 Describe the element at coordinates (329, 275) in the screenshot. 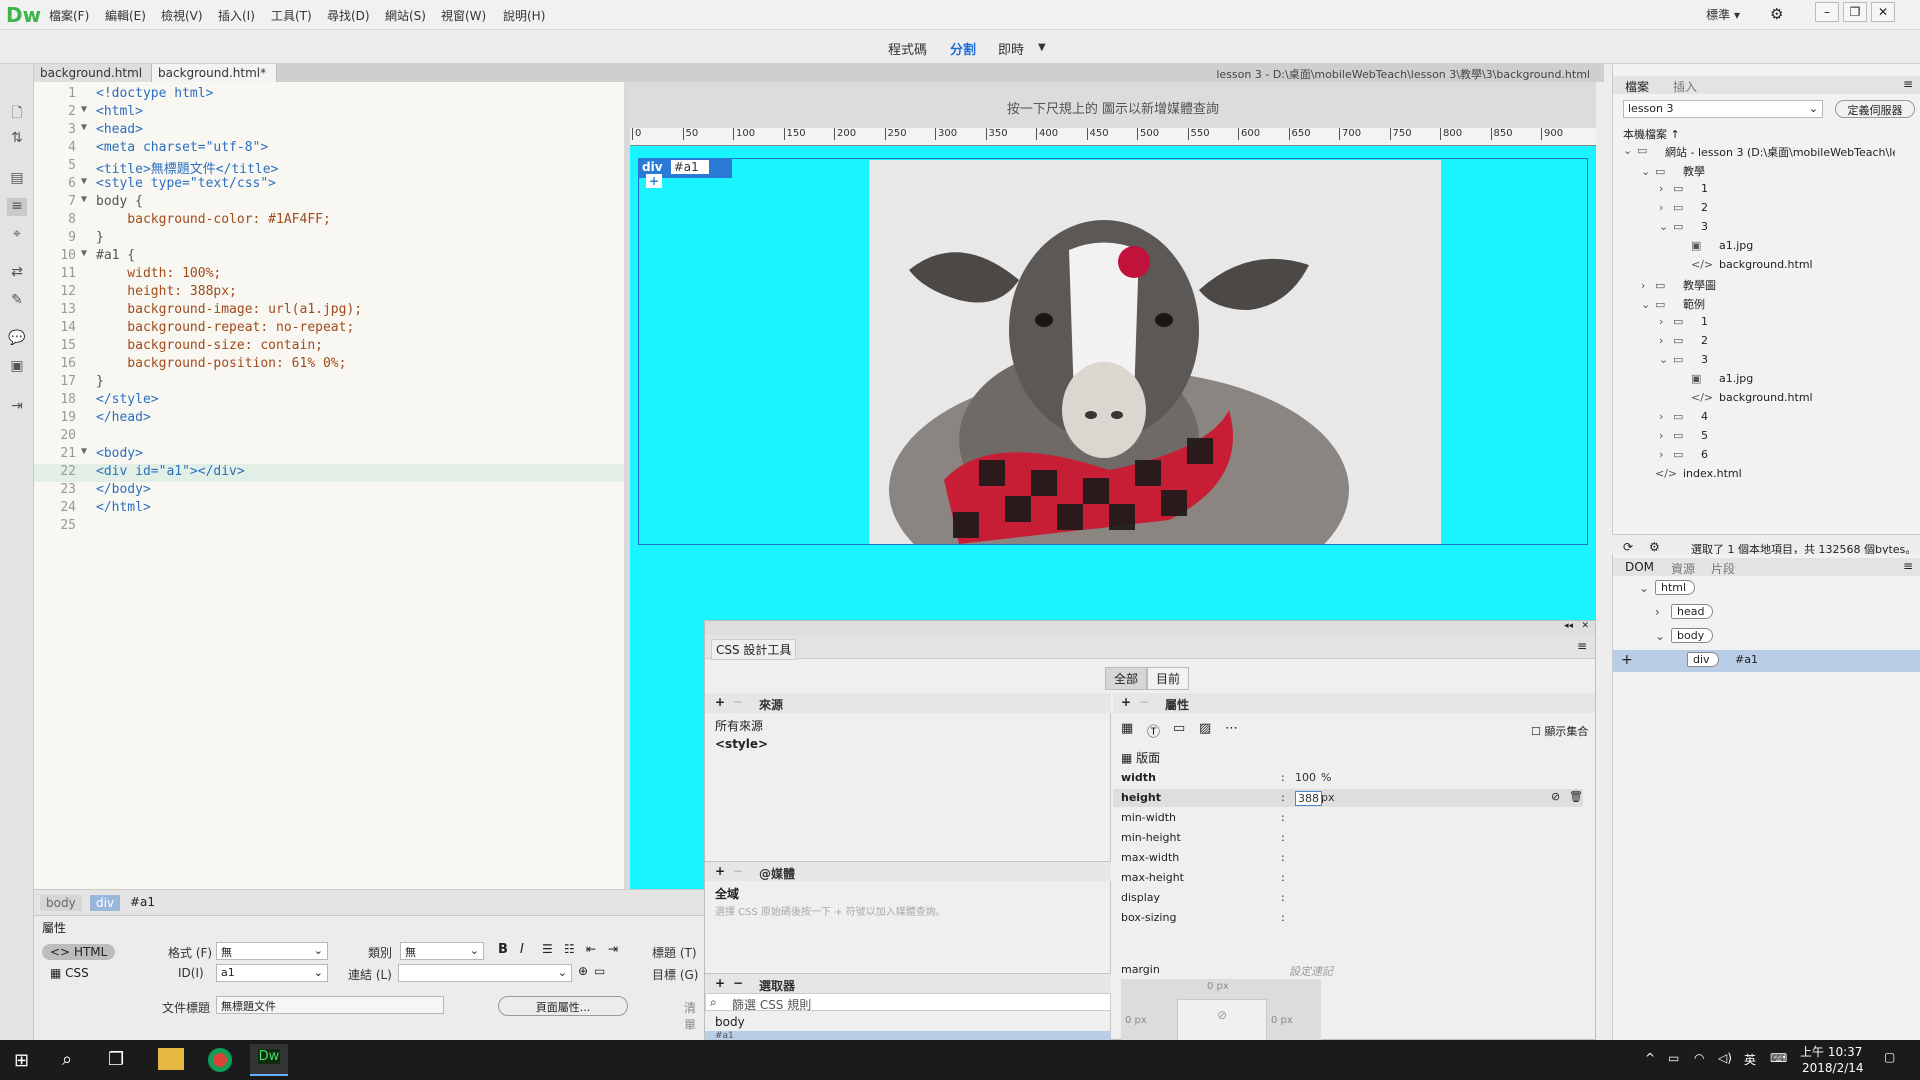

I see `code-line: 11 width: 100%;` at that location.